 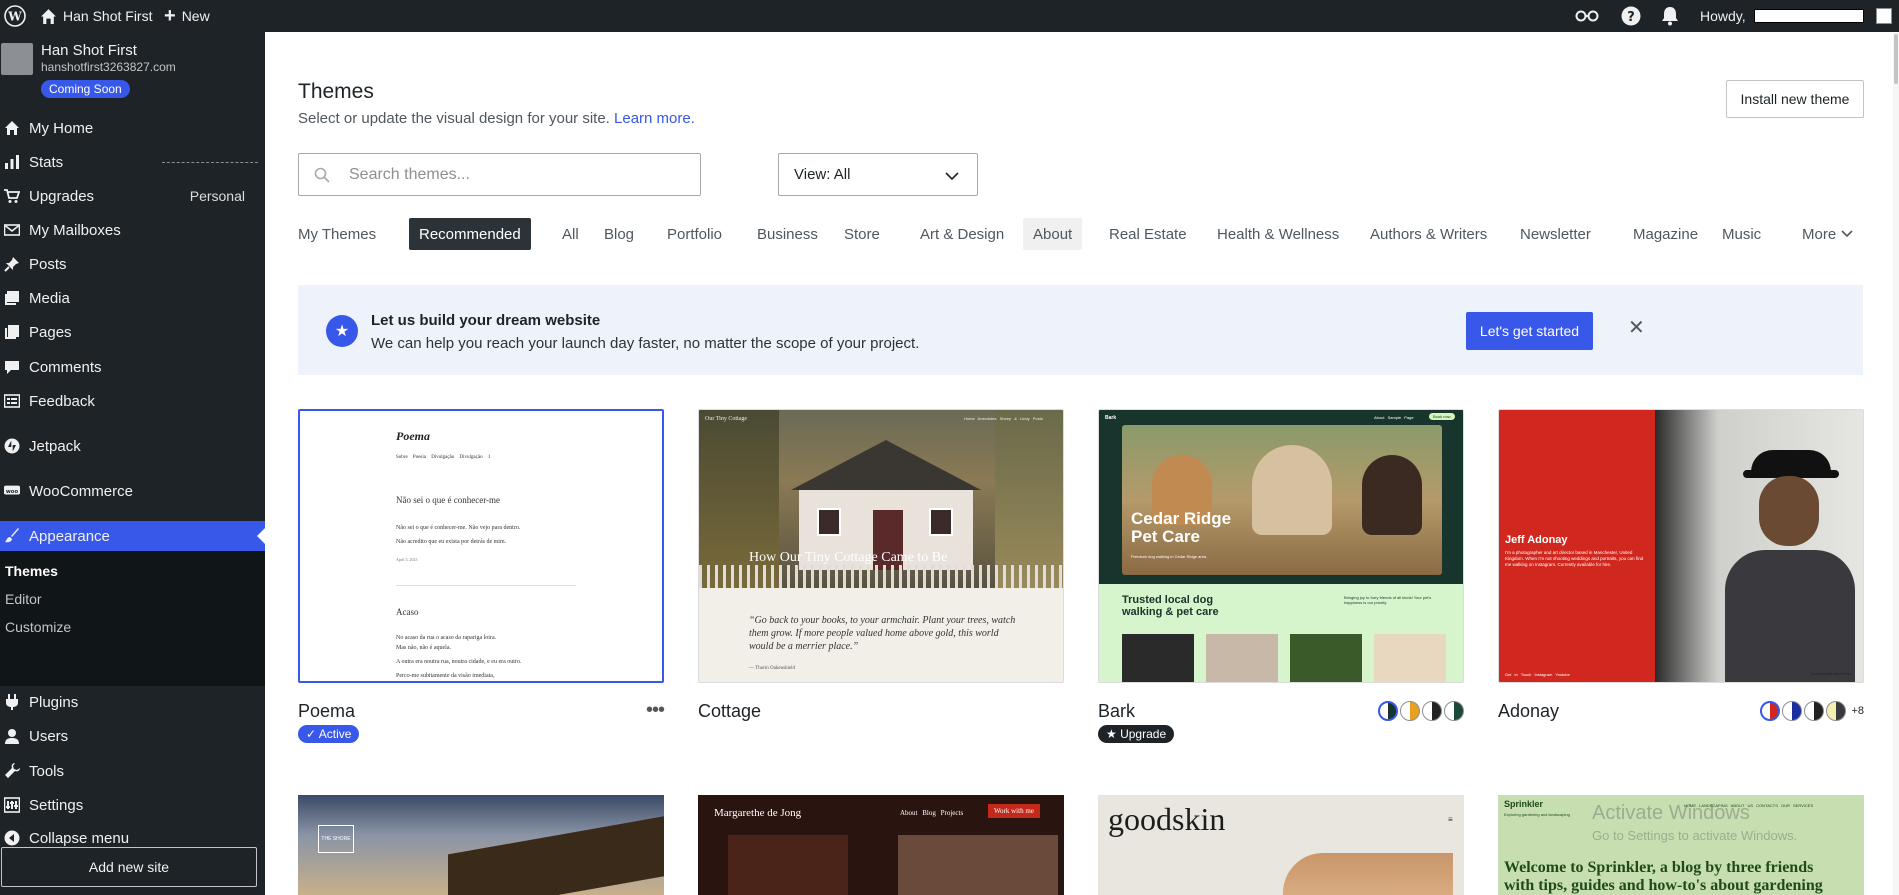 I want to click on admin-bar-site-name: Han Shot First, so click(x=108, y=16).